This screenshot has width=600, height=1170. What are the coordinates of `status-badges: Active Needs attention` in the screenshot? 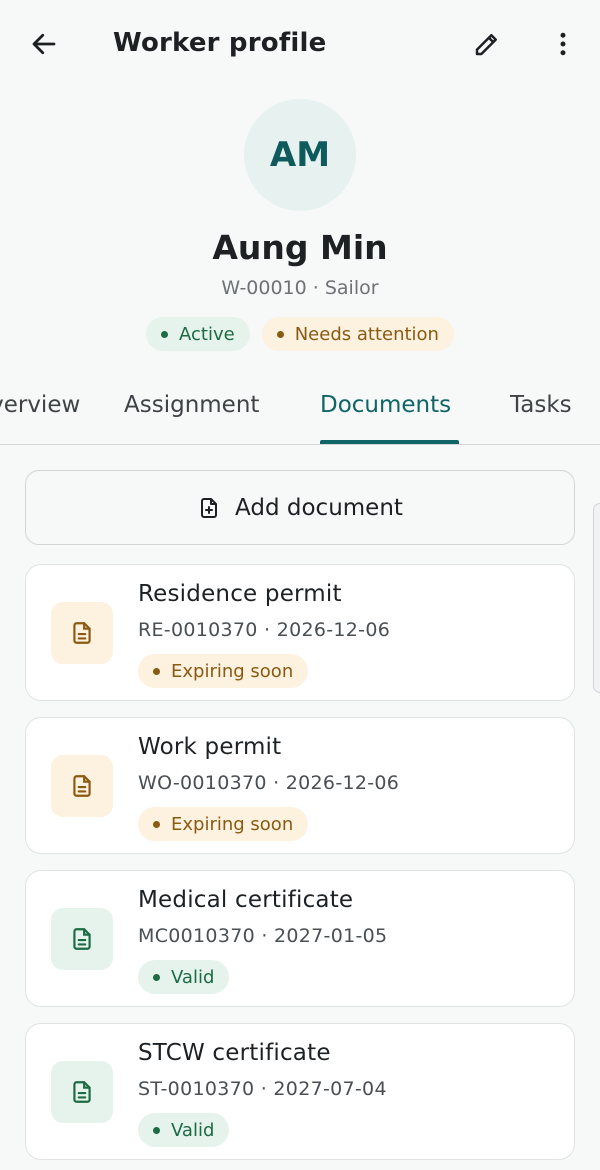 It's located at (300, 334).